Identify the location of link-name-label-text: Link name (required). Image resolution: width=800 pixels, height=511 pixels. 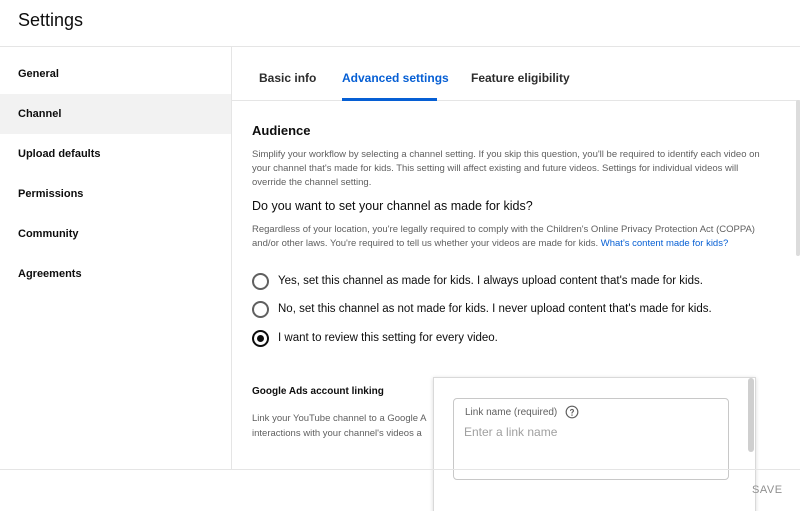
(511, 412).